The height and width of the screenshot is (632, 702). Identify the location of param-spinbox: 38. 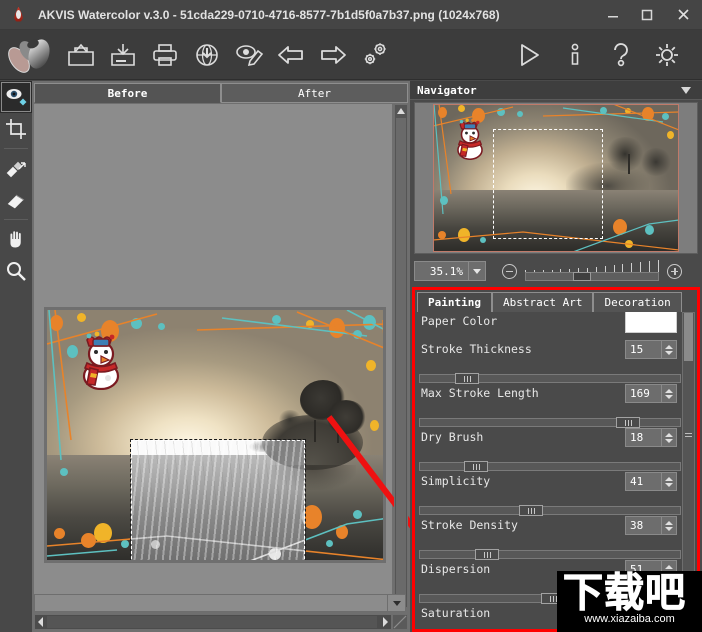
(651, 525).